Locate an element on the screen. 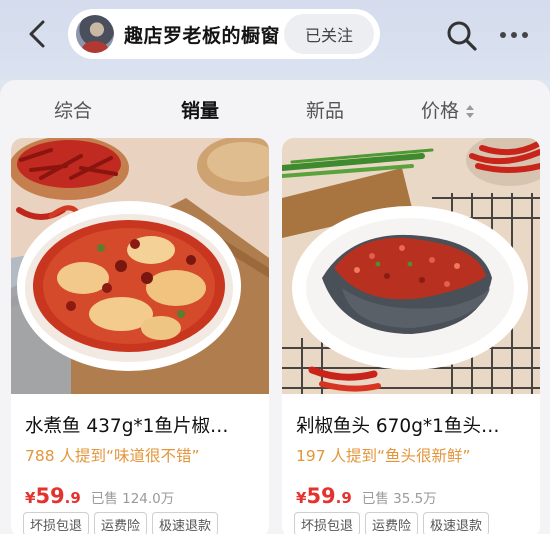 The image size is (550, 534). top-bar: 趣店罗老板的橱窗 已关注 is located at coordinates (275, 40).